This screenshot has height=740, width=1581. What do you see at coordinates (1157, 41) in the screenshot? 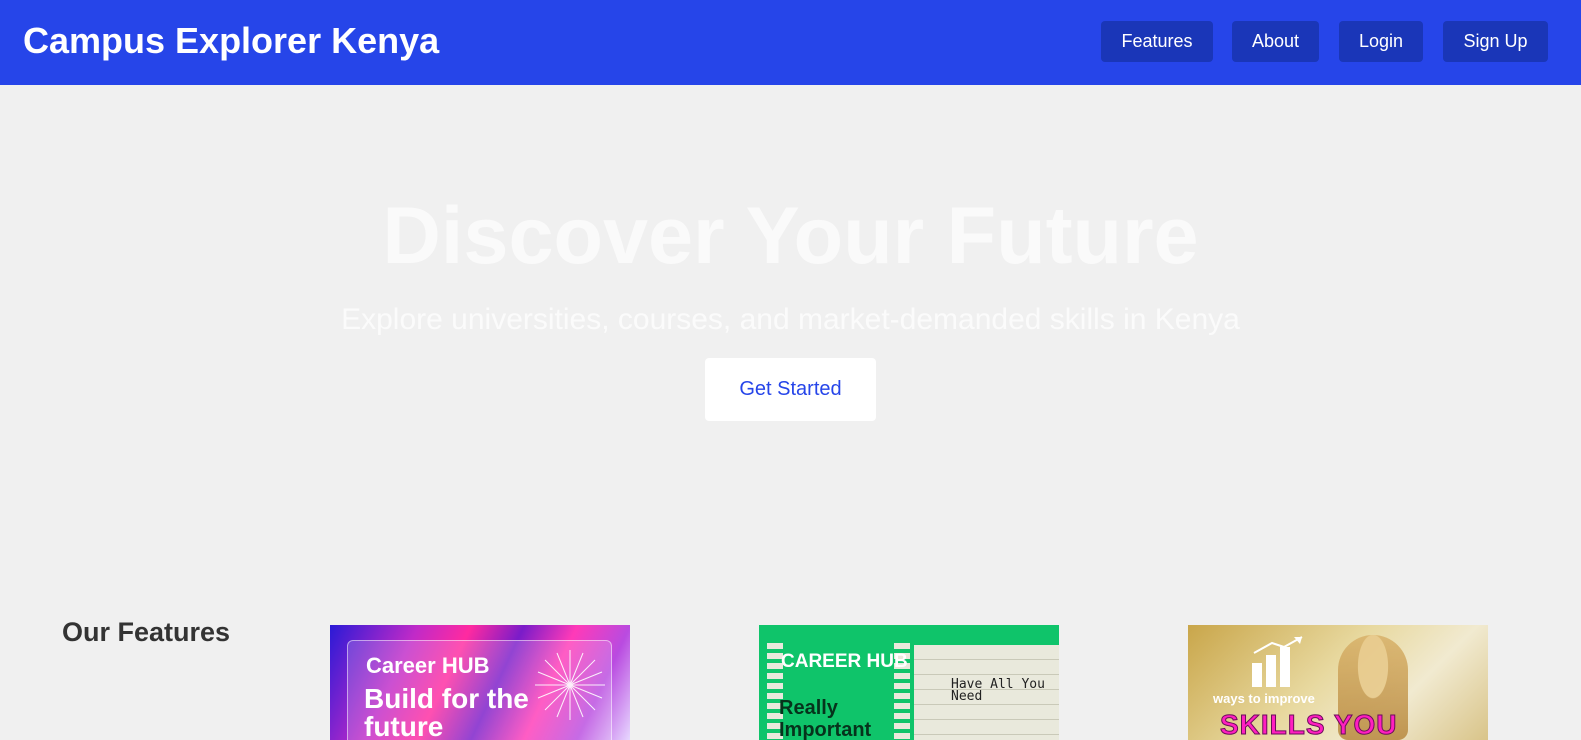
I see `nav-features-button: Features` at bounding box center [1157, 41].